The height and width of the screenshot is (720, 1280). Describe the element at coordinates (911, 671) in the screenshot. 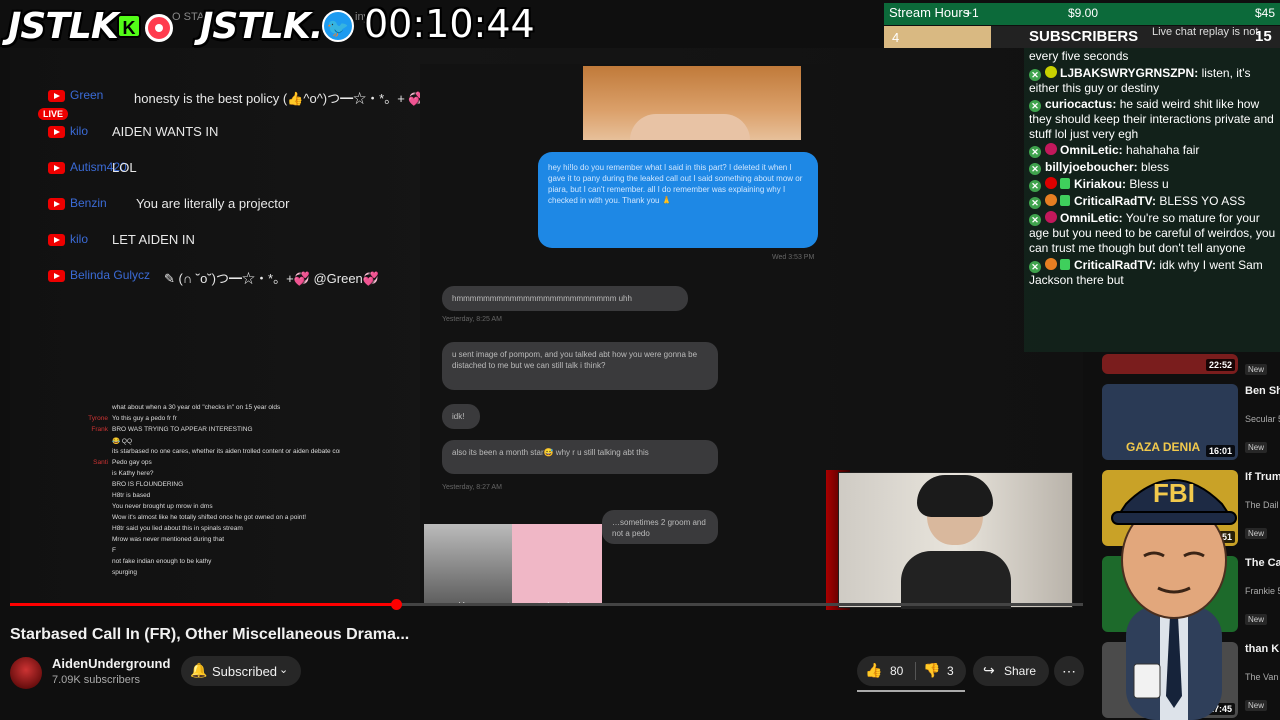

I see `like-dislike-group: 👍 80 👎 3` at that location.